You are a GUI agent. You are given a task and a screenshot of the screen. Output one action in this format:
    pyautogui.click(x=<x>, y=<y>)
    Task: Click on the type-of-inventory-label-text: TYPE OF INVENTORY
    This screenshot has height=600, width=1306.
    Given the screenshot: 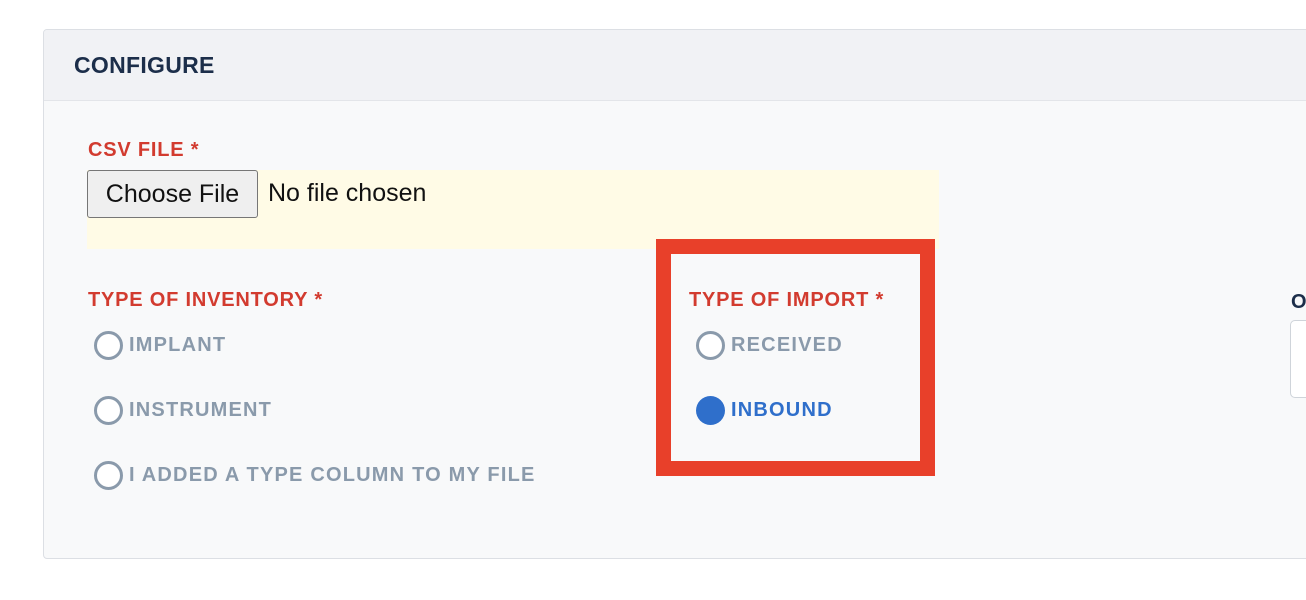 What is the action you would take?
    pyautogui.click(x=198, y=300)
    